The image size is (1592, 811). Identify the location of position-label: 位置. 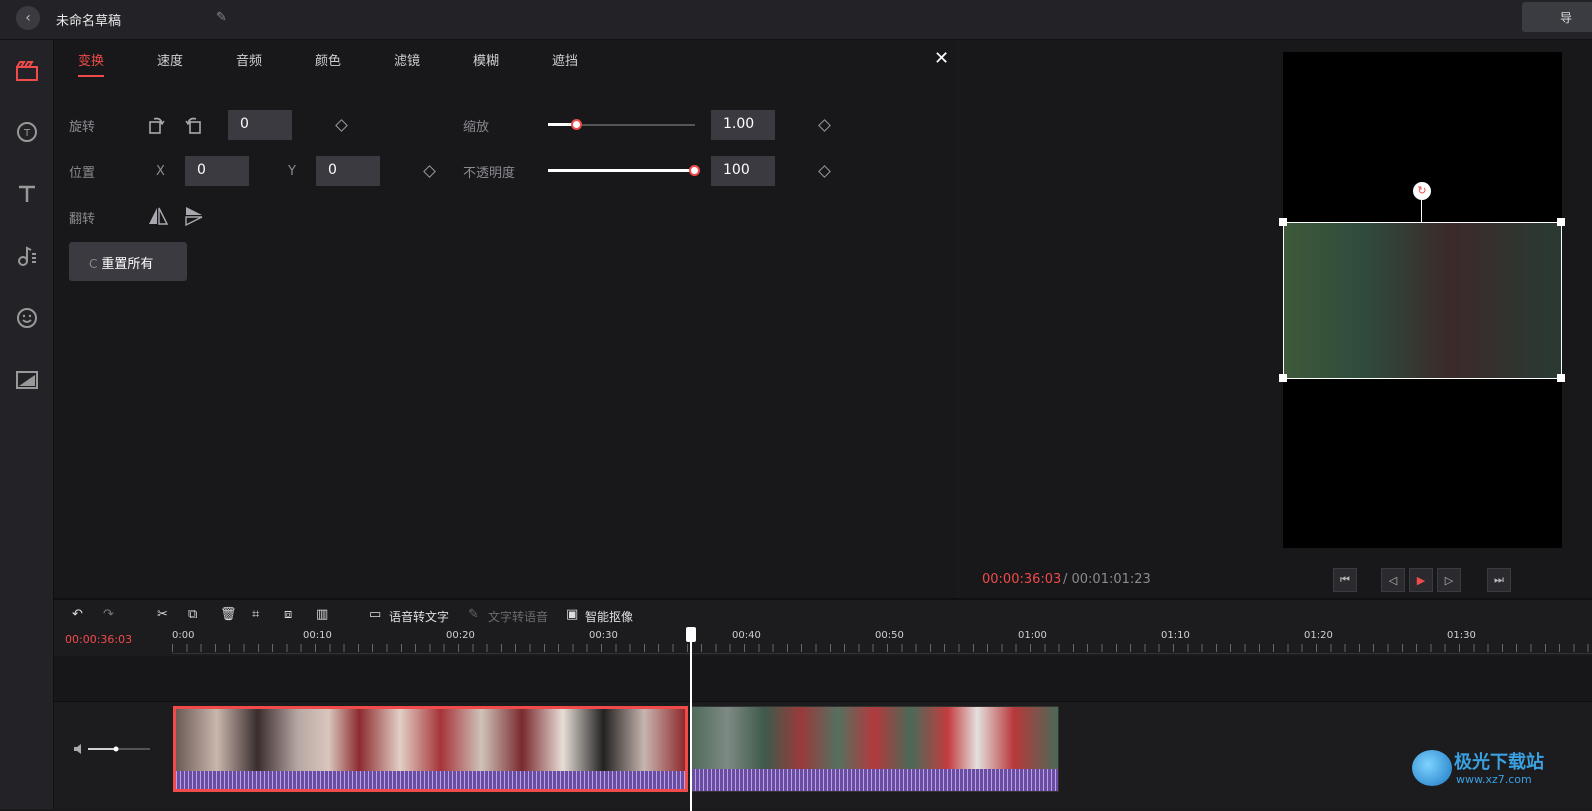
(82, 173).